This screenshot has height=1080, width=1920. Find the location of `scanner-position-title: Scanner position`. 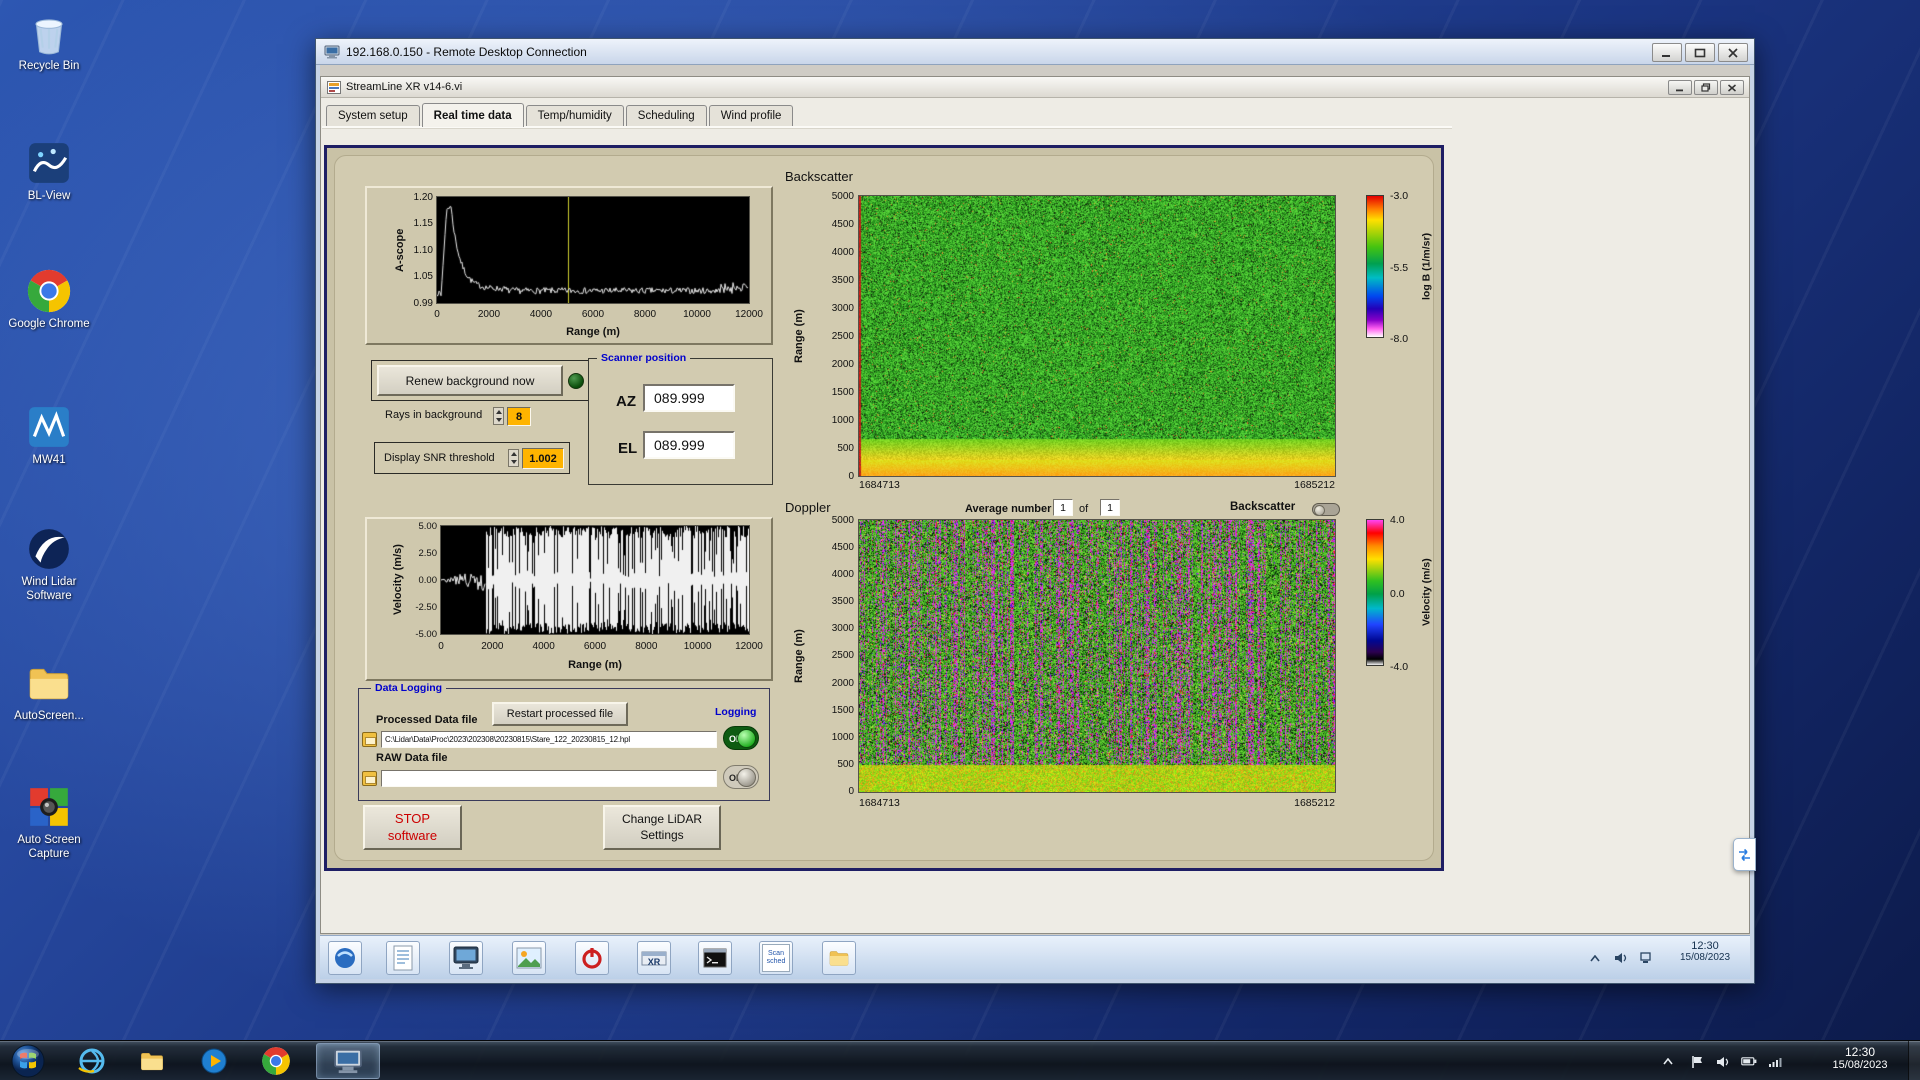

scanner-position-title: Scanner position is located at coordinates (644, 358).